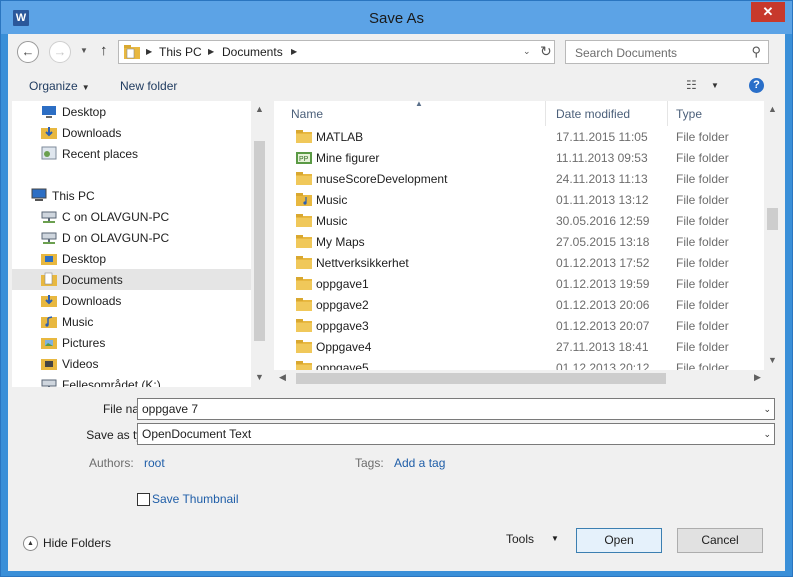 The image size is (793, 577). What do you see at coordinates (28, 52) in the screenshot?
I see `back-button: ←` at bounding box center [28, 52].